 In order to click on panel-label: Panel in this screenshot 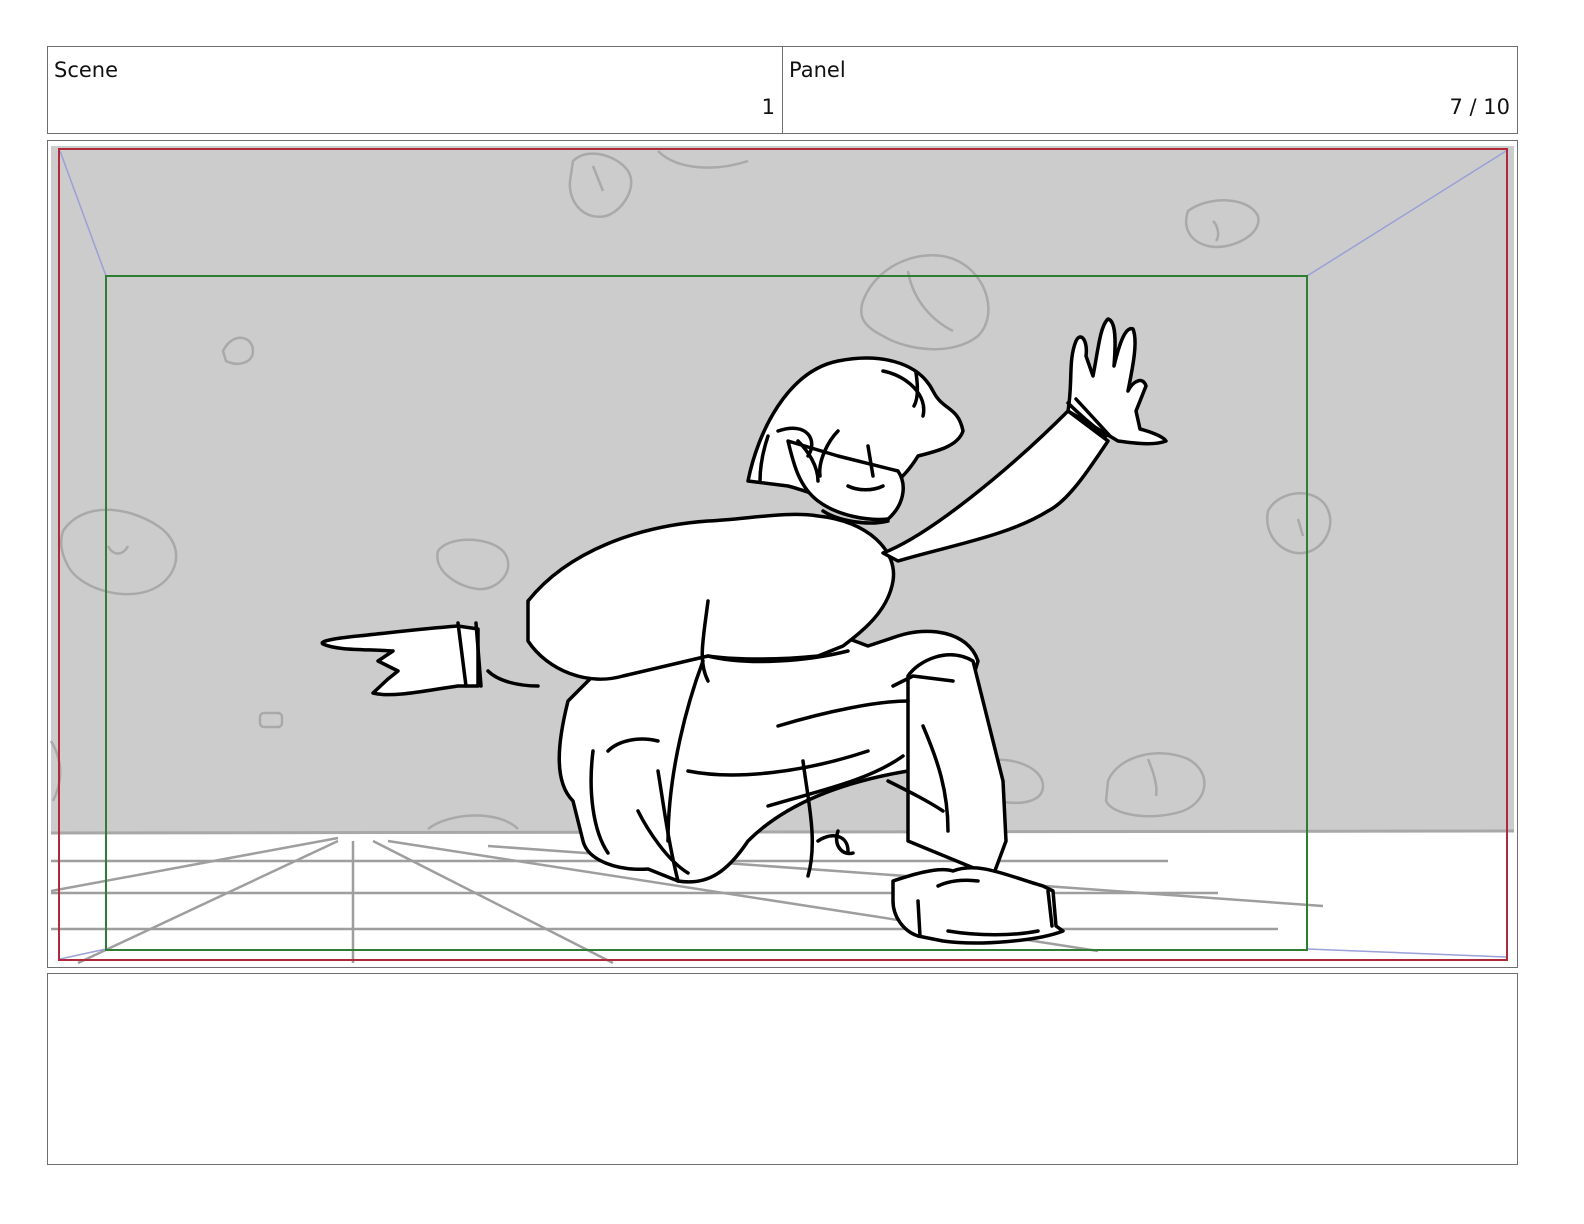, I will do `click(817, 70)`.